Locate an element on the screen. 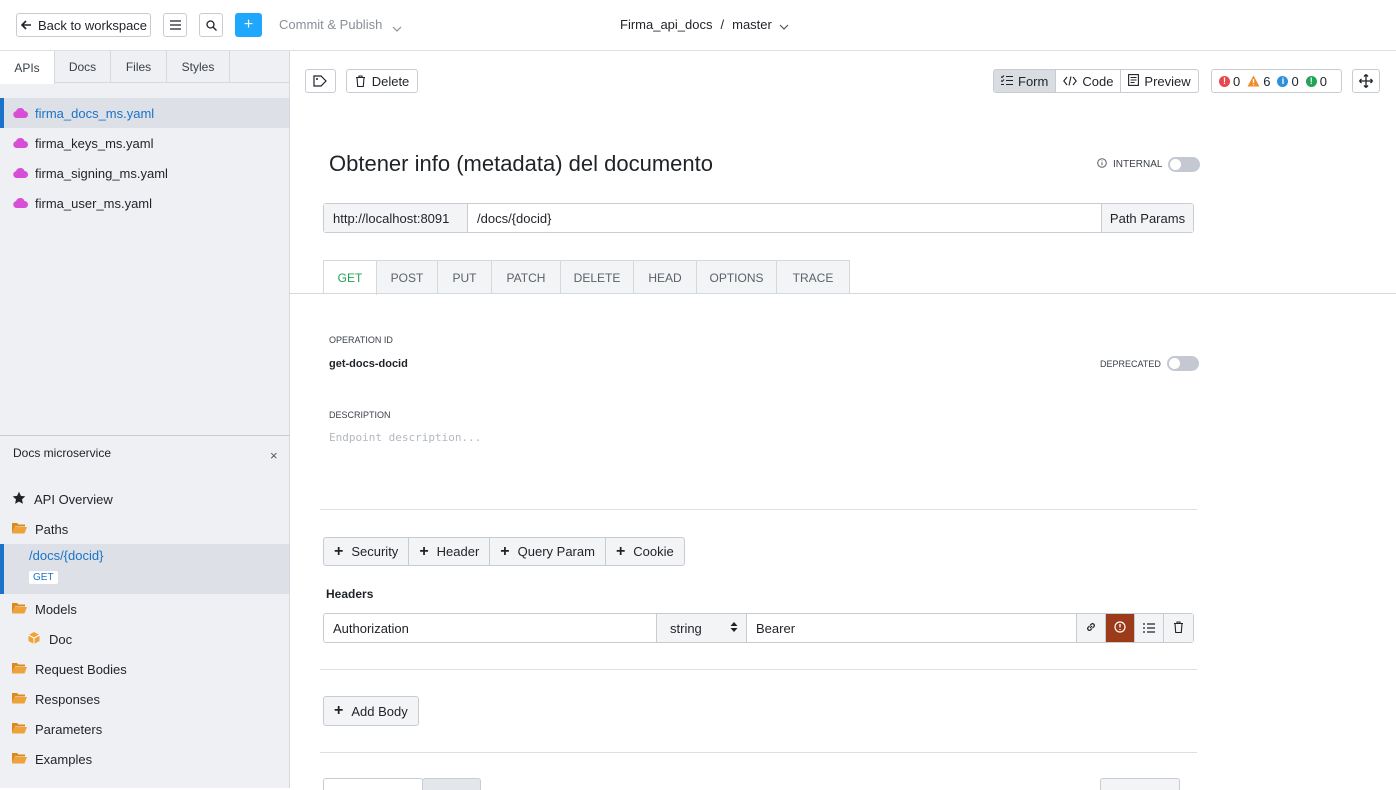 The height and width of the screenshot is (790, 1396). header-param-row: Authorization string Bearer is located at coordinates (758, 628).